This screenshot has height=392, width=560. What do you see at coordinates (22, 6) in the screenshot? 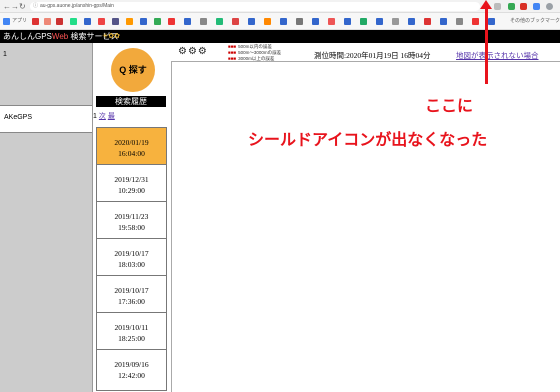
I see `reload-icon: ↻` at bounding box center [22, 6].